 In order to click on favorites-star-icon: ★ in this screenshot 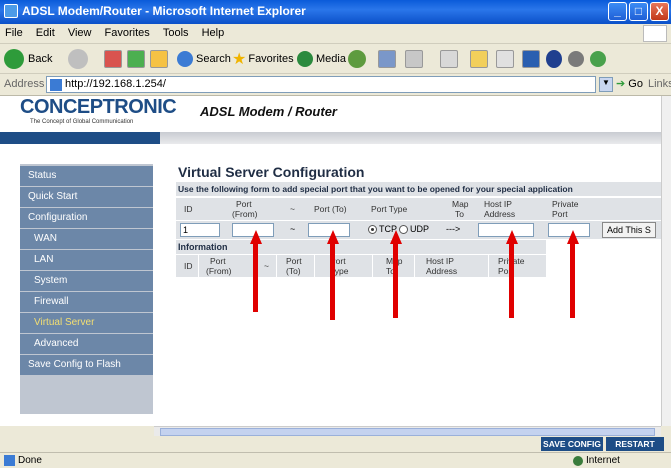, I will do `click(239, 59)`.